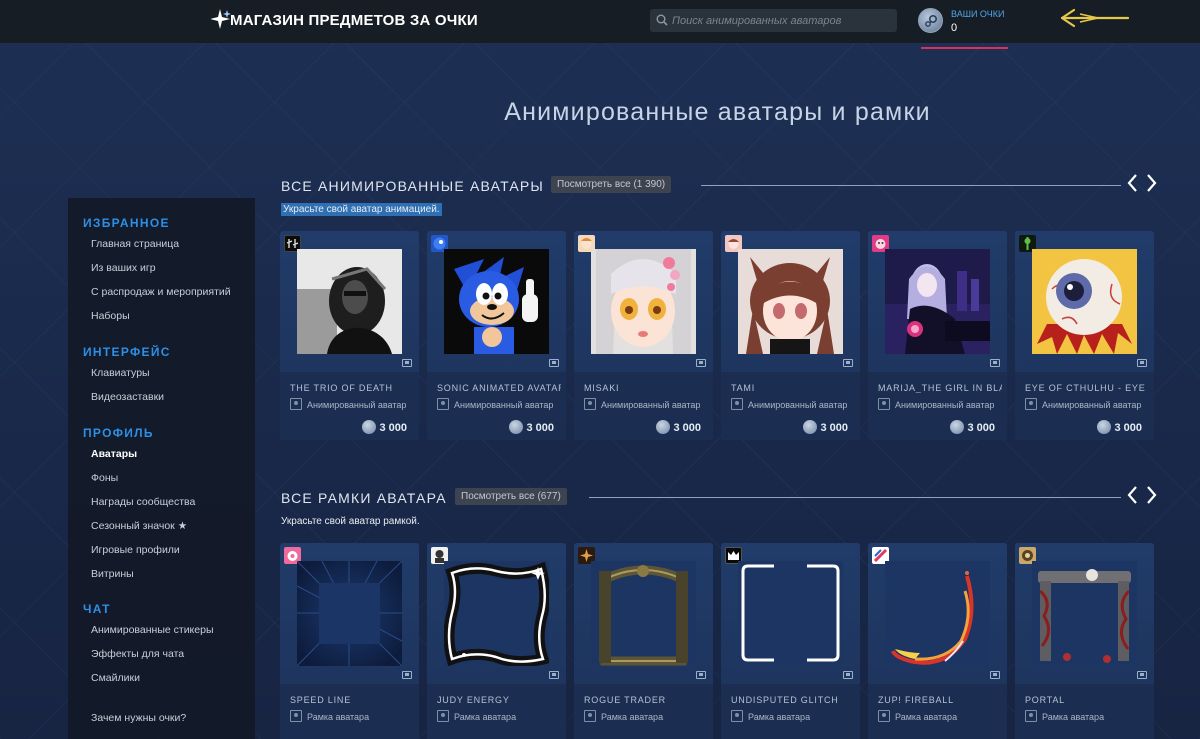  Describe the element at coordinates (115, 678) in the screenshot. I see `sidebar-item-emoticons: Смайлики` at that location.